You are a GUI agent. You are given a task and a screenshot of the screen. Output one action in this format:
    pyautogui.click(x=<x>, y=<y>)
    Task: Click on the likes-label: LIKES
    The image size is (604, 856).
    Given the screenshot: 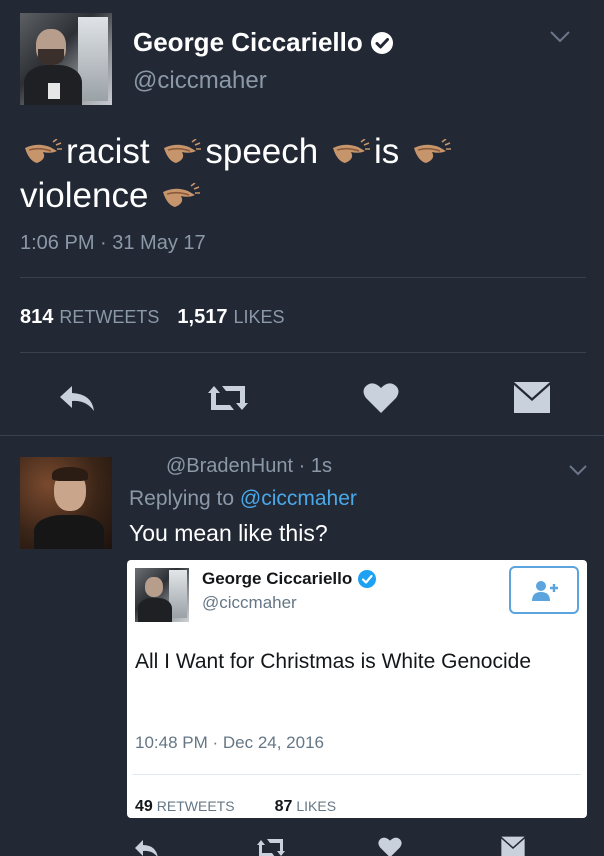 What is the action you would take?
    pyautogui.click(x=259, y=317)
    